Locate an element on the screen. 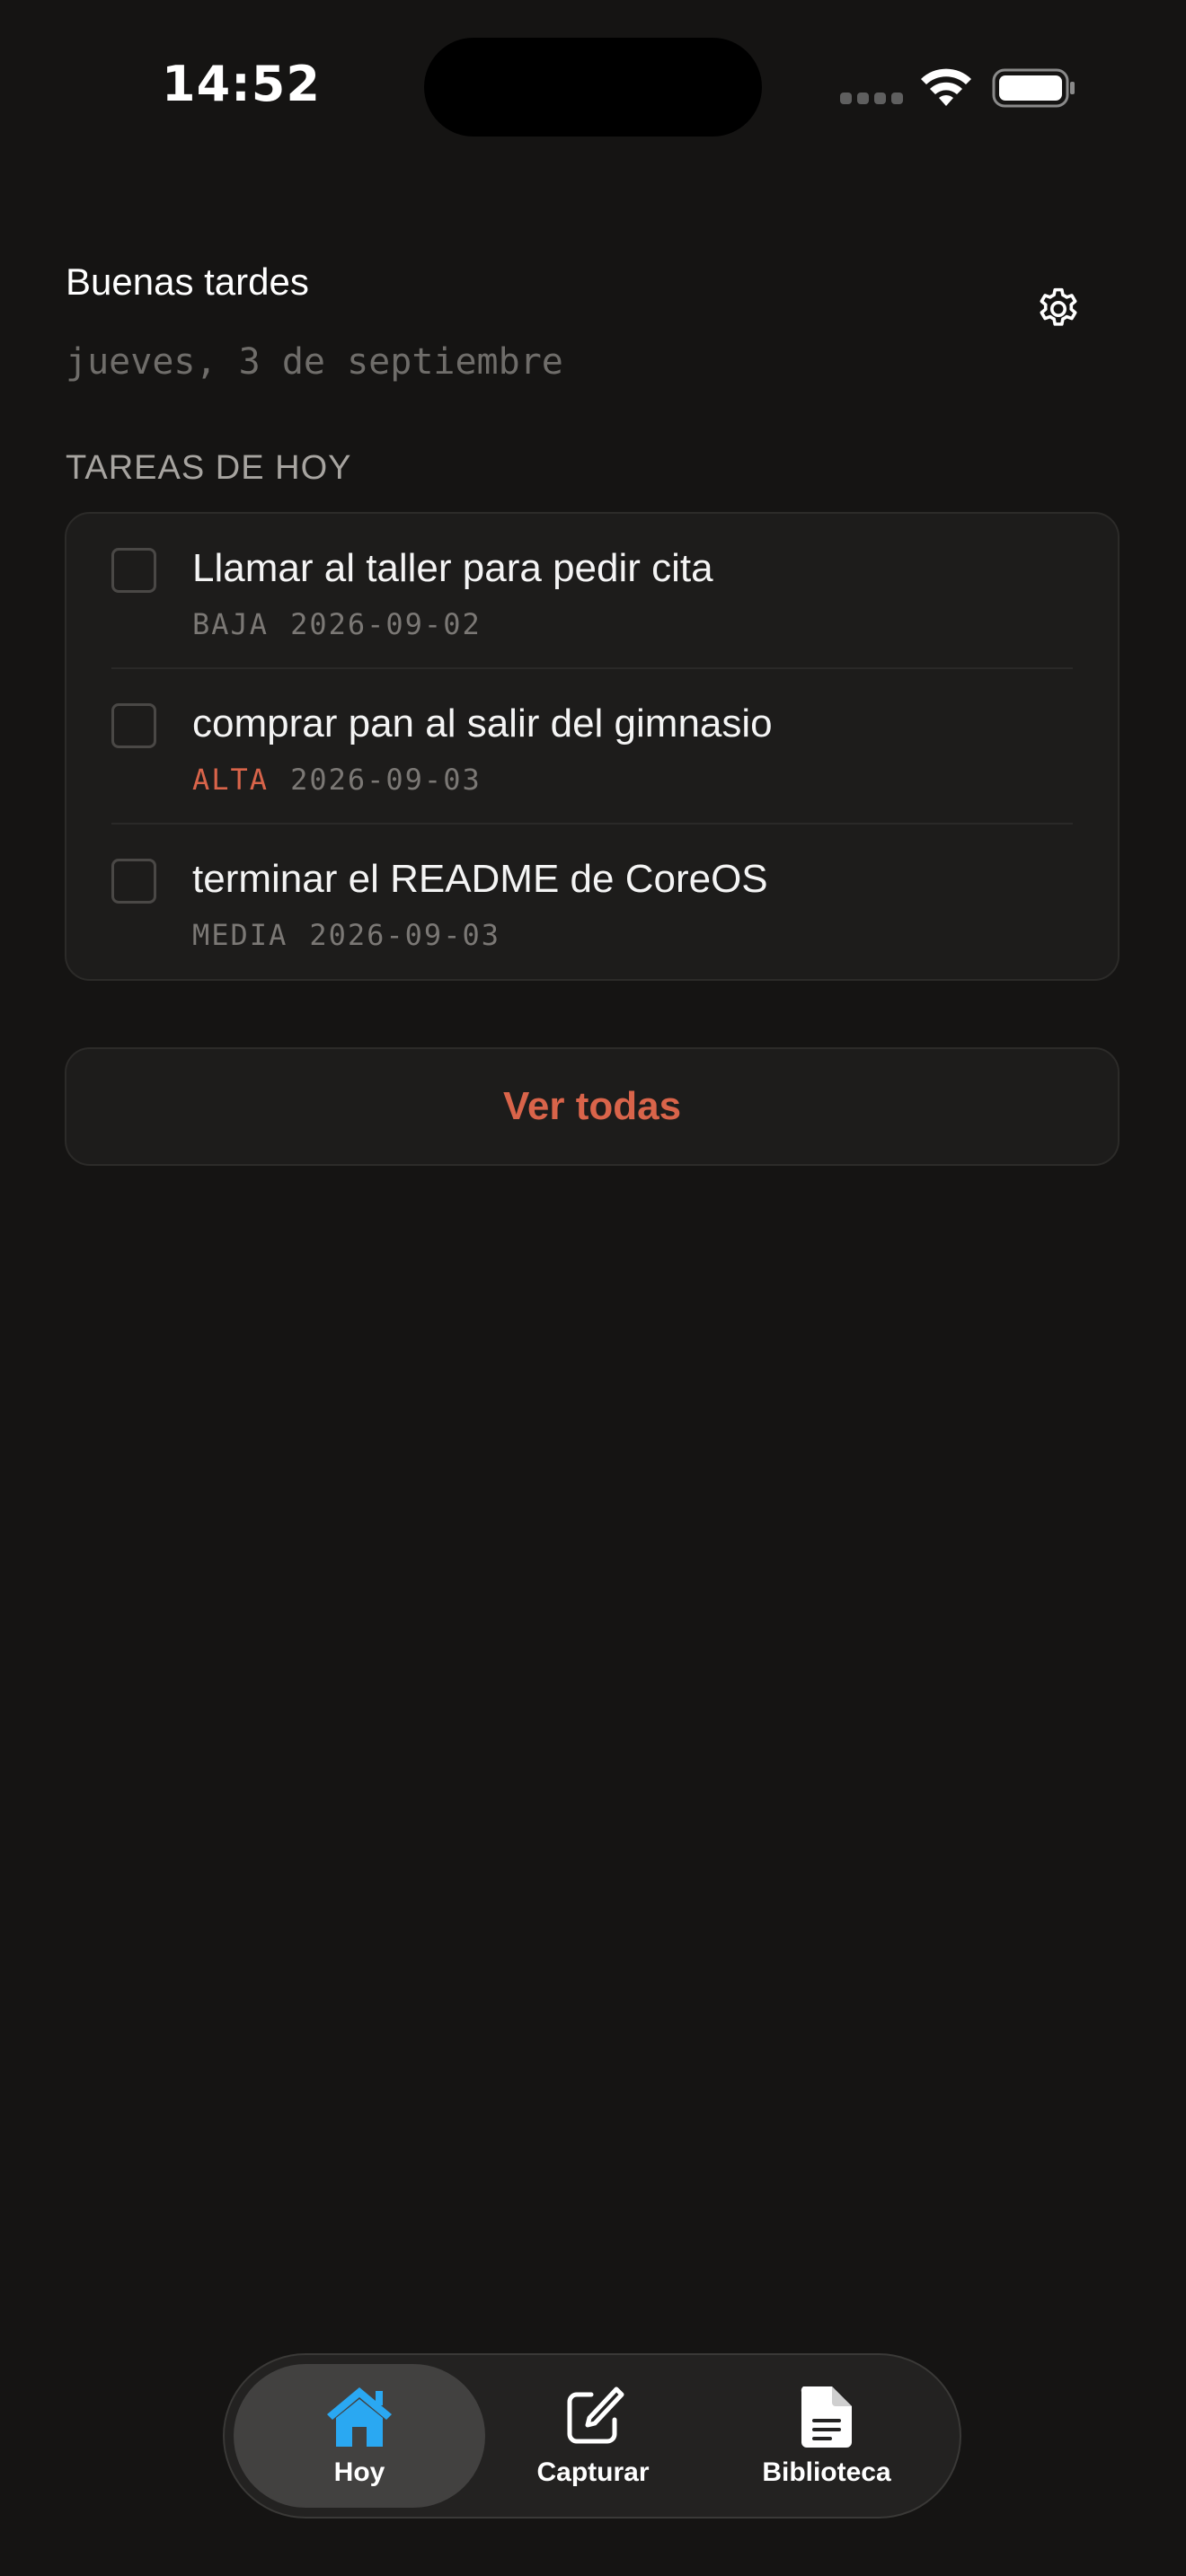 The width and height of the screenshot is (1186, 2576). dynamic-island is located at coordinates (593, 87).